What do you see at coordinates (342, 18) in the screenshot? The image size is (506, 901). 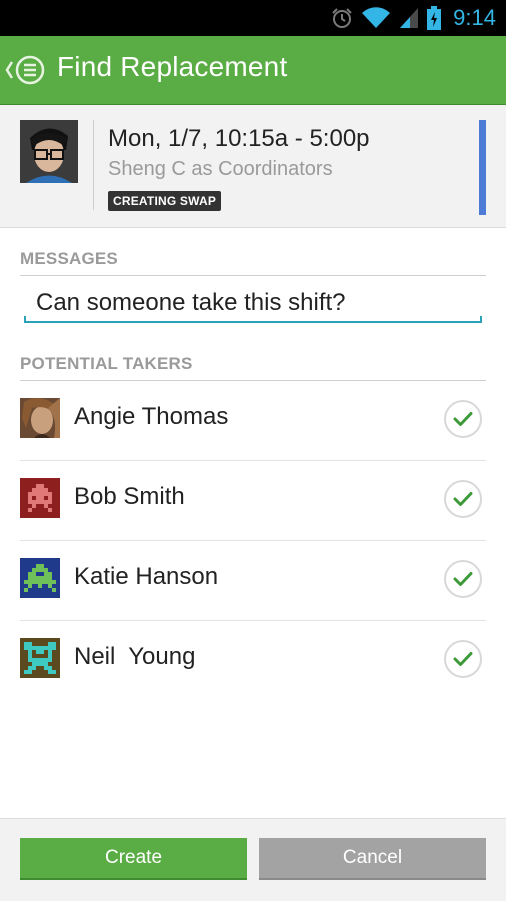 I see `alarm-icon` at bounding box center [342, 18].